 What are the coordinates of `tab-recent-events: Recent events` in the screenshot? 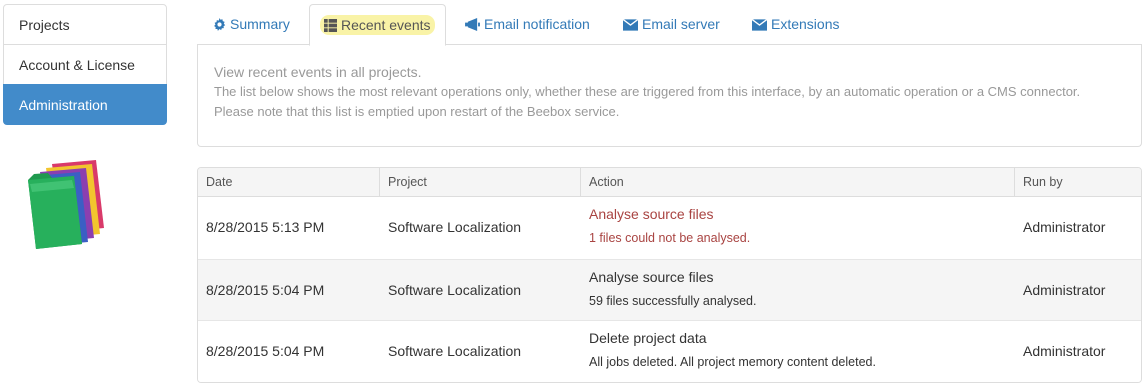 It's located at (377, 25).